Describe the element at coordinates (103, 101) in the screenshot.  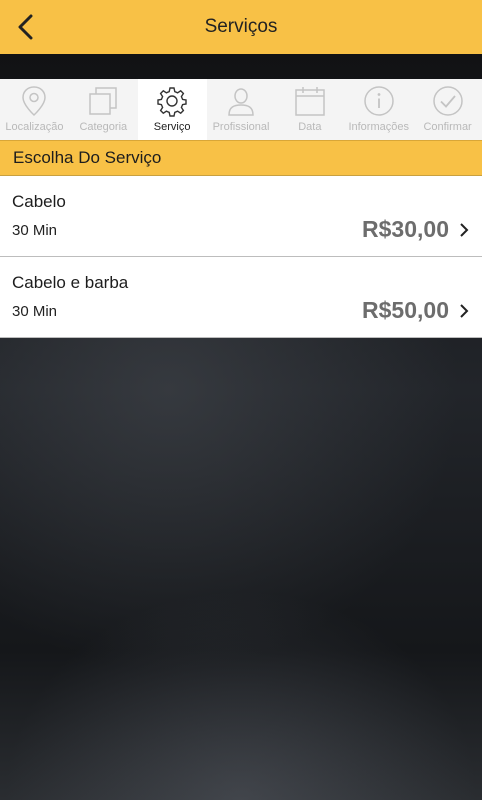
I see `squares-icon` at that location.